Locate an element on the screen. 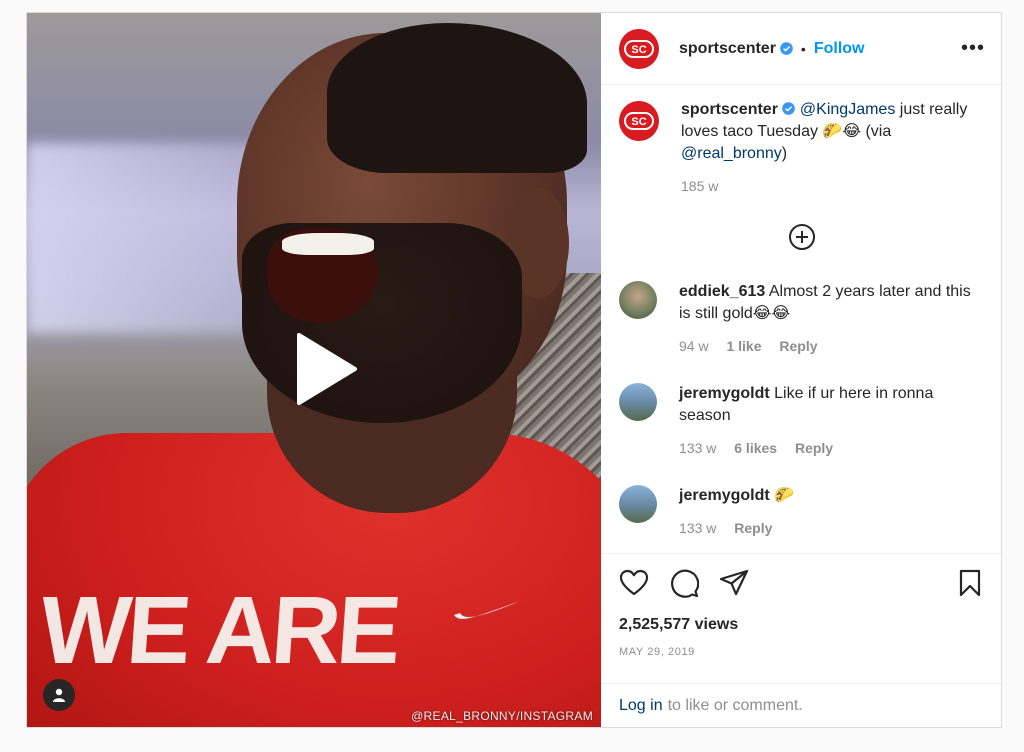  comment-time: 94 w is located at coordinates (694, 346).